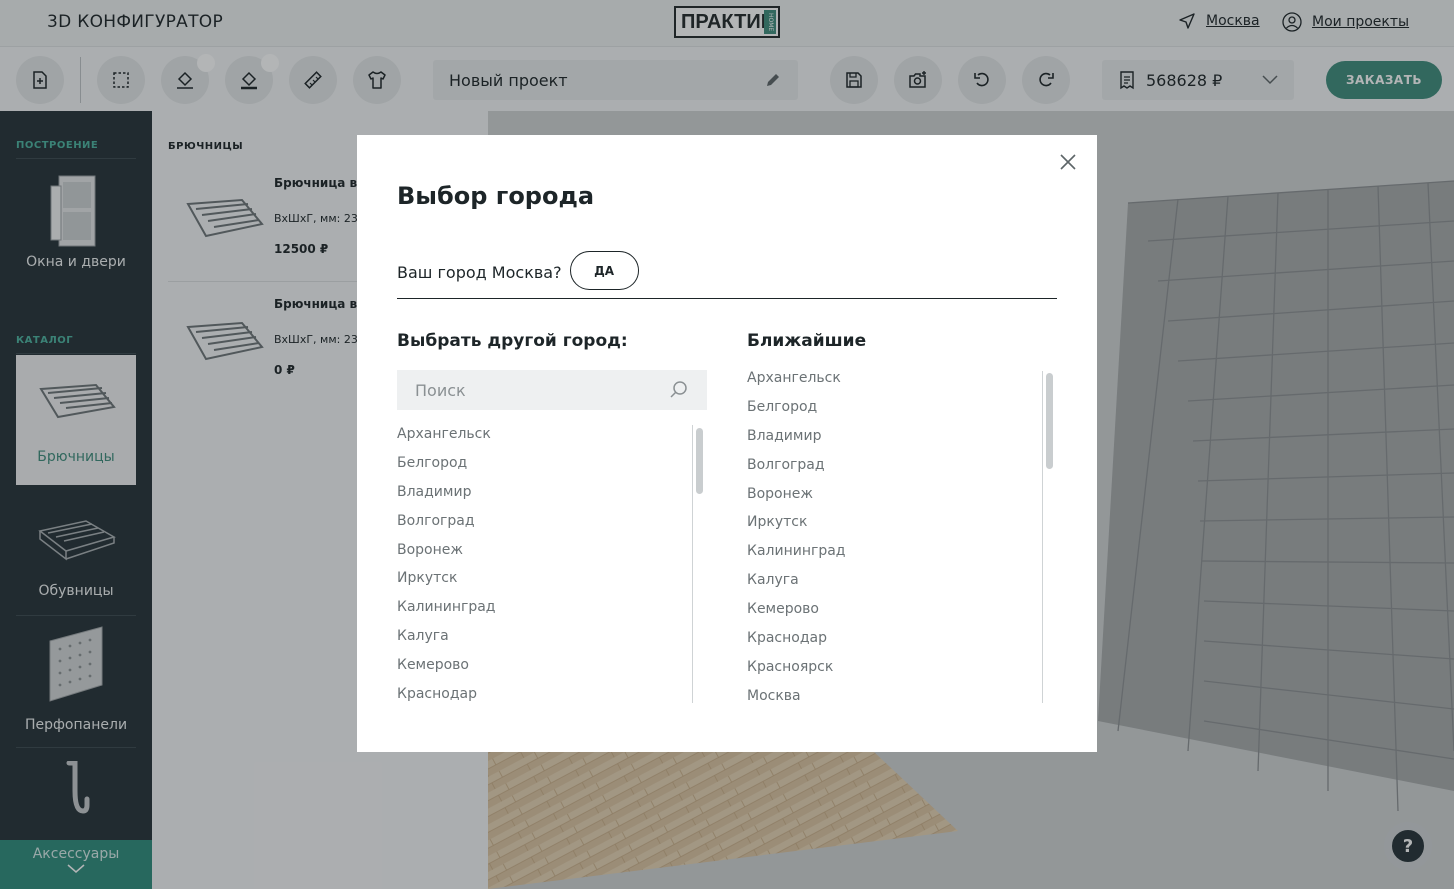  I want to click on close-icon, so click(1068, 162).